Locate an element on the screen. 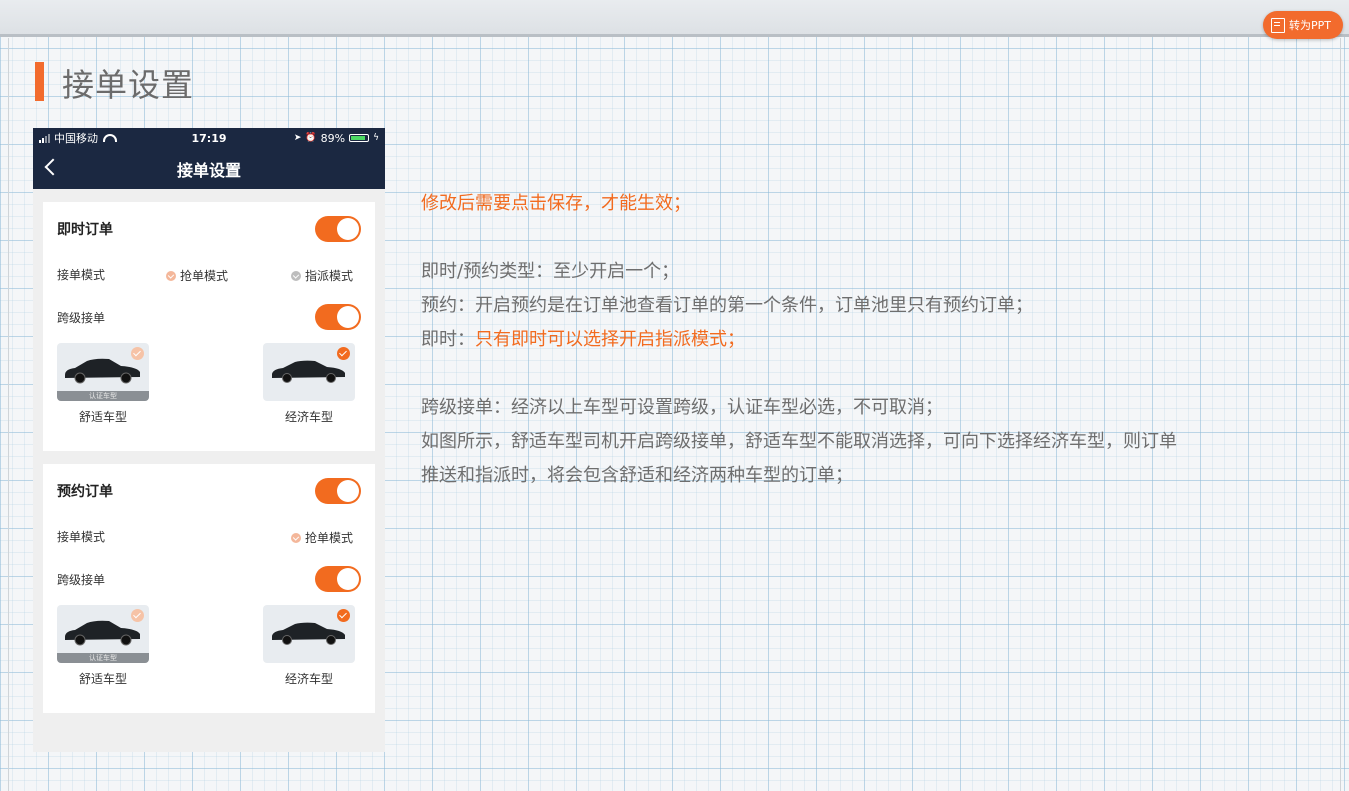  reservation-economy-car-label: 经济车型 is located at coordinates (308, 679).